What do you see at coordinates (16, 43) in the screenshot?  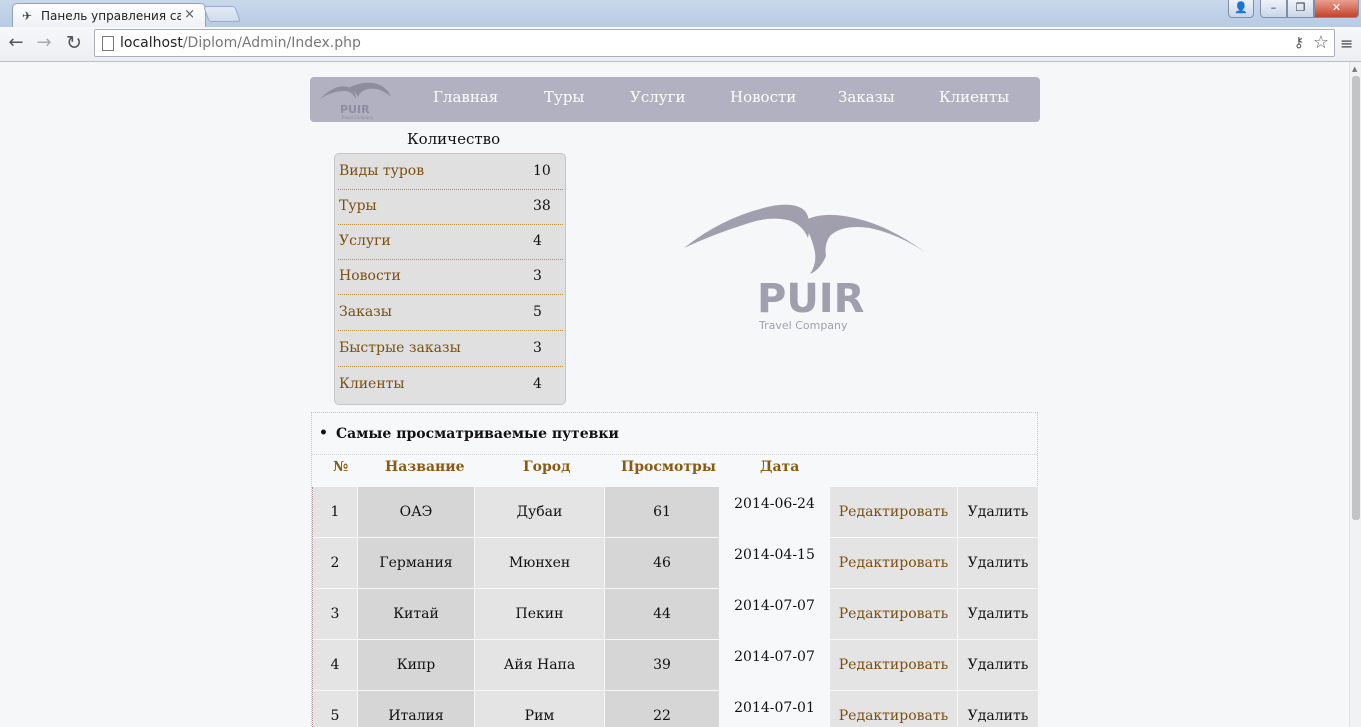 I see `back-arrow-icon: ←` at bounding box center [16, 43].